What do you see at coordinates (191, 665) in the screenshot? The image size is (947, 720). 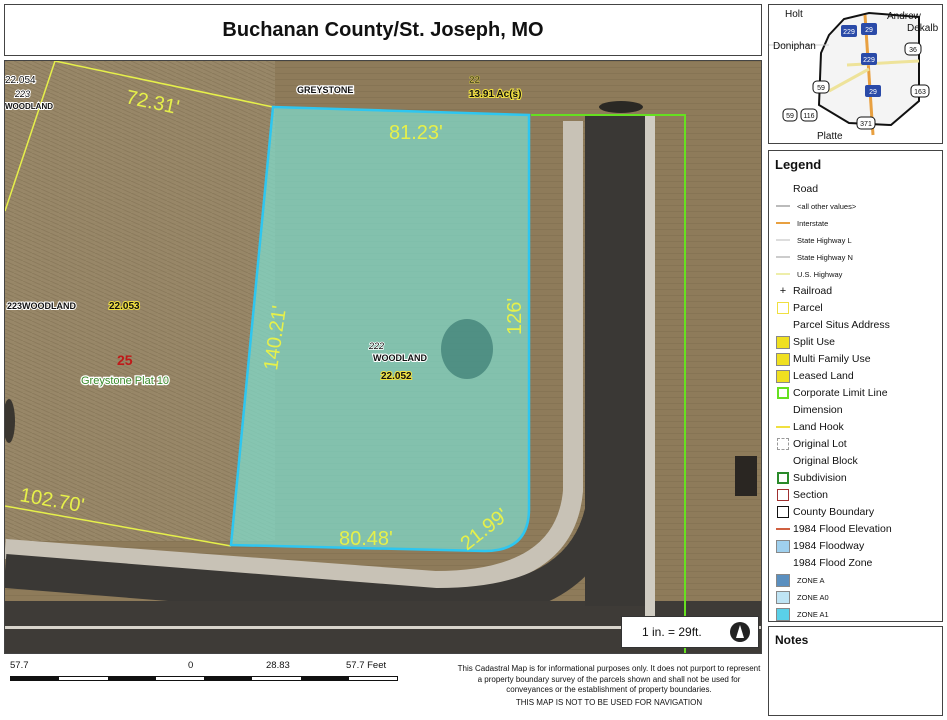 I see `scalebar-label-zero: 0` at bounding box center [191, 665].